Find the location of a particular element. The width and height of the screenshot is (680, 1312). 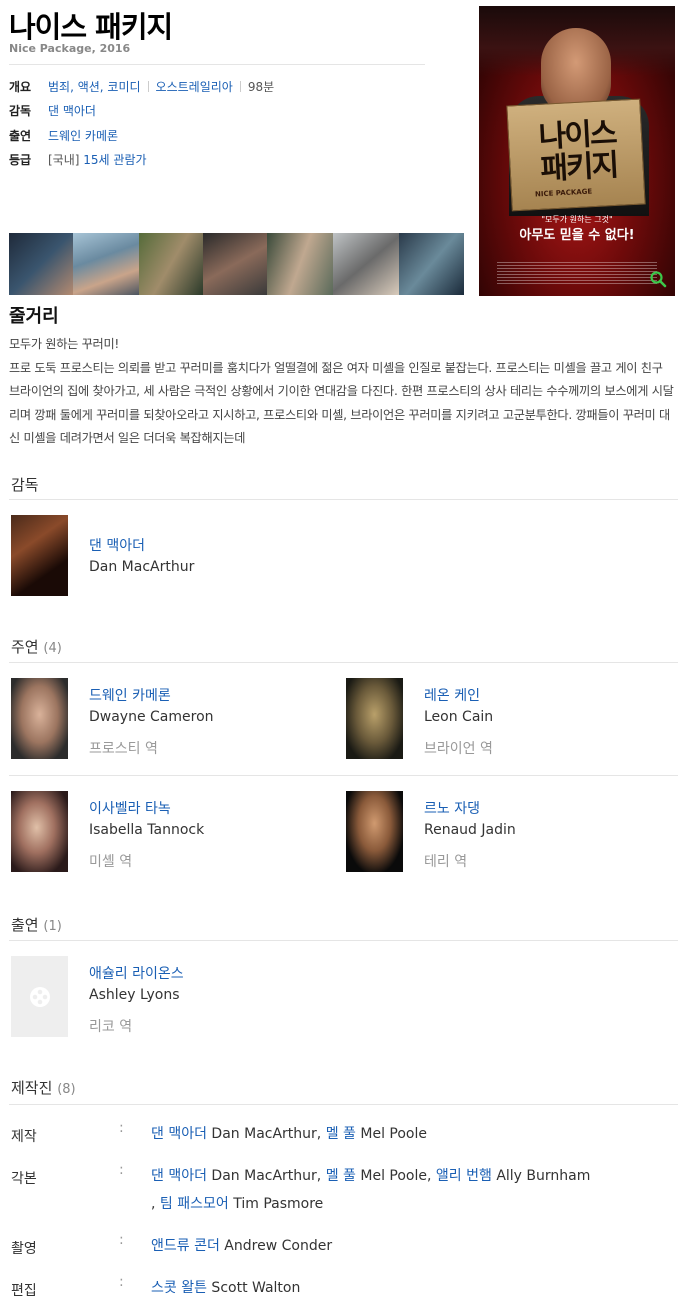

crew-name-en: Andrew Conder is located at coordinates (276, 1246).